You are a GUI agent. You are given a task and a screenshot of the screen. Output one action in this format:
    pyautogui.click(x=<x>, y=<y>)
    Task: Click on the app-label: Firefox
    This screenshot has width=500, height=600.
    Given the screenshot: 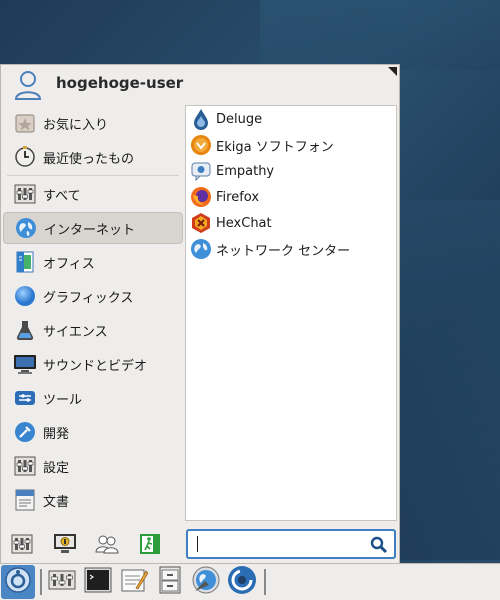 What is the action you would take?
    pyautogui.click(x=238, y=197)
    